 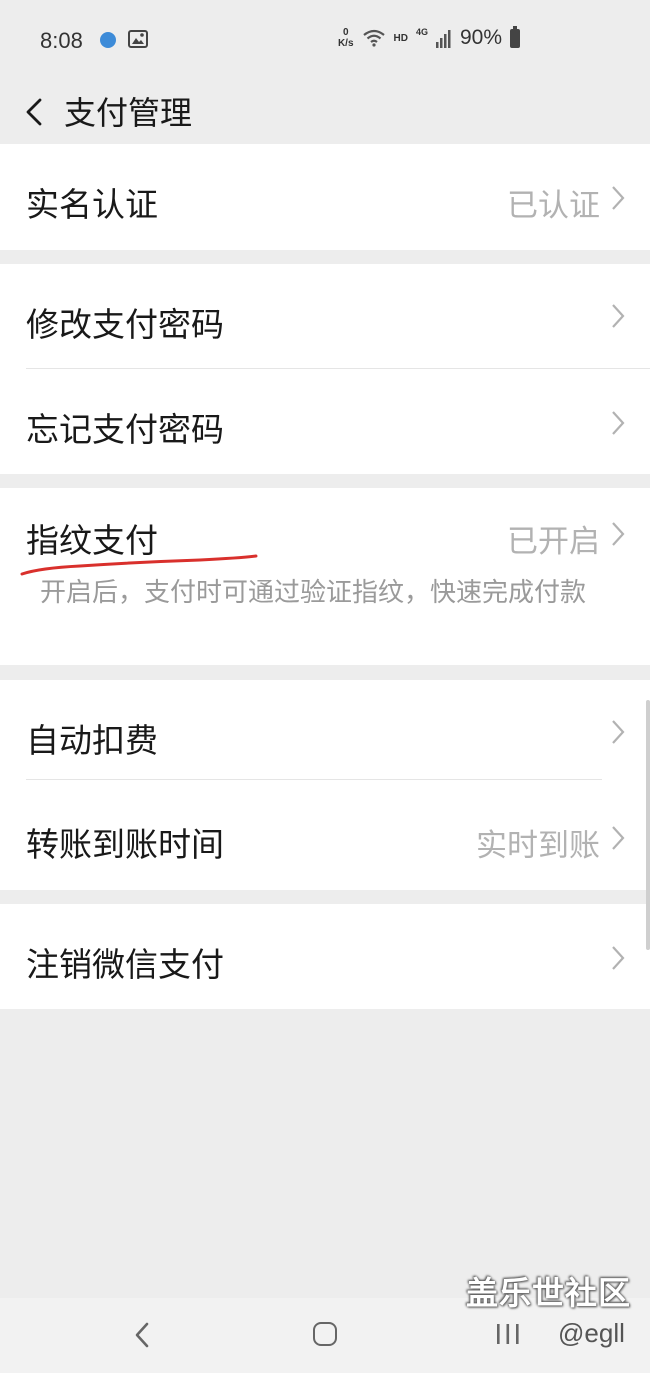 I want to click on row-label: 自动扣费, so click(x=92, y=740).